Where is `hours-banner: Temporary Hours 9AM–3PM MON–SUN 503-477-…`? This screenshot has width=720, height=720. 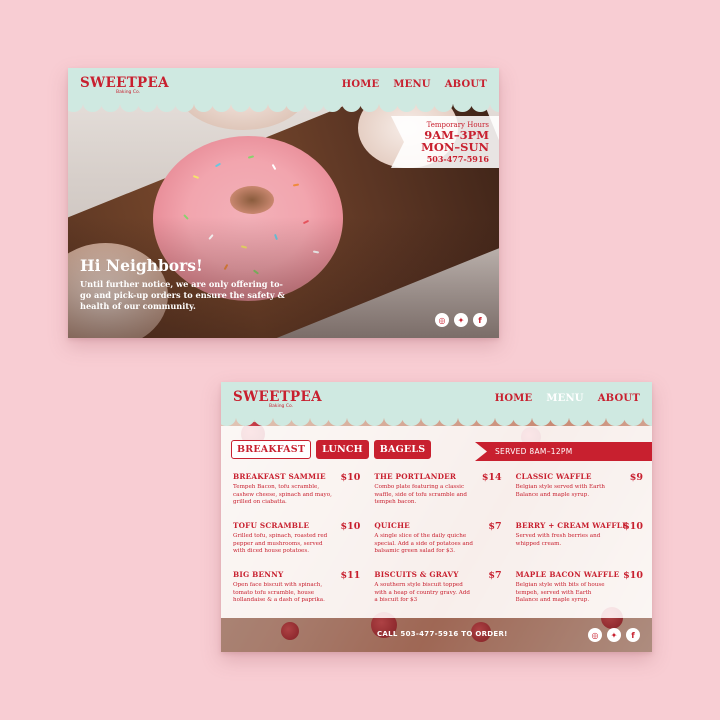 hours-banner: Temporary Hours 9AM–3PM MON–SUN 503-477-… is located at coordinates (445, 142).